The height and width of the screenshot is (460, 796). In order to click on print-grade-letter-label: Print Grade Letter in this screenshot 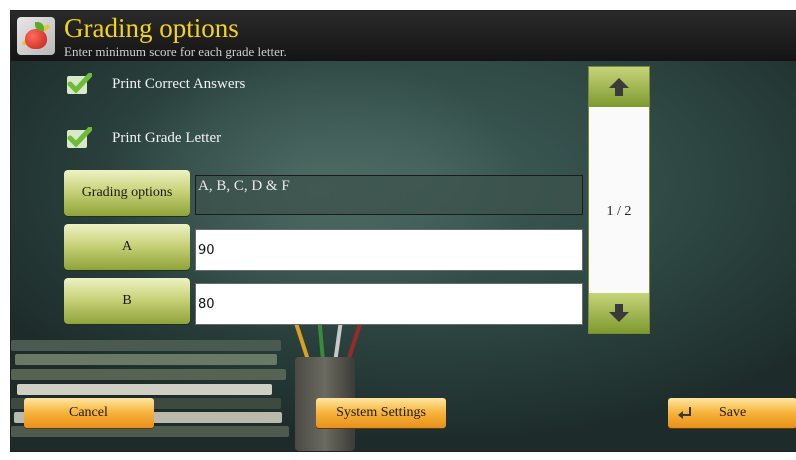, I will do `click(167, 137)`.